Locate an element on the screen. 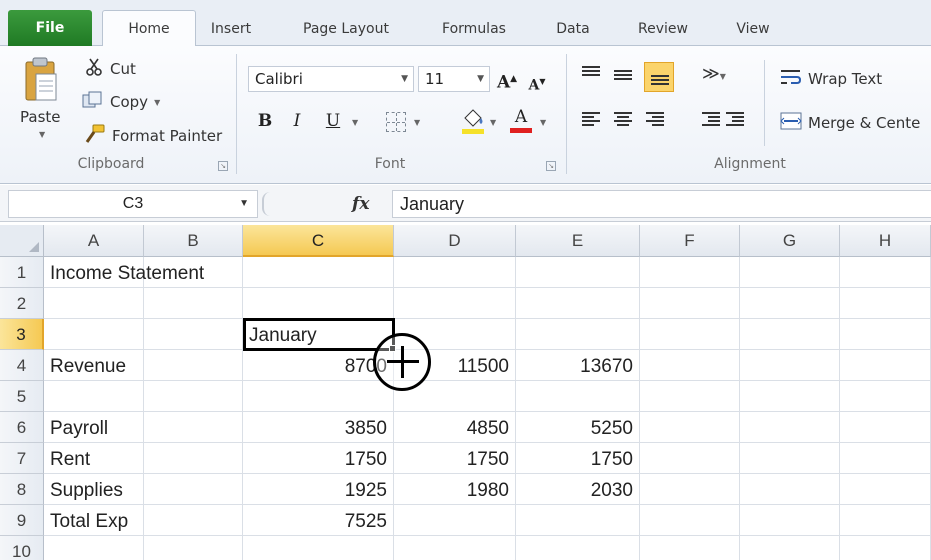  cell-h10 is located at coordinates (885, 548).